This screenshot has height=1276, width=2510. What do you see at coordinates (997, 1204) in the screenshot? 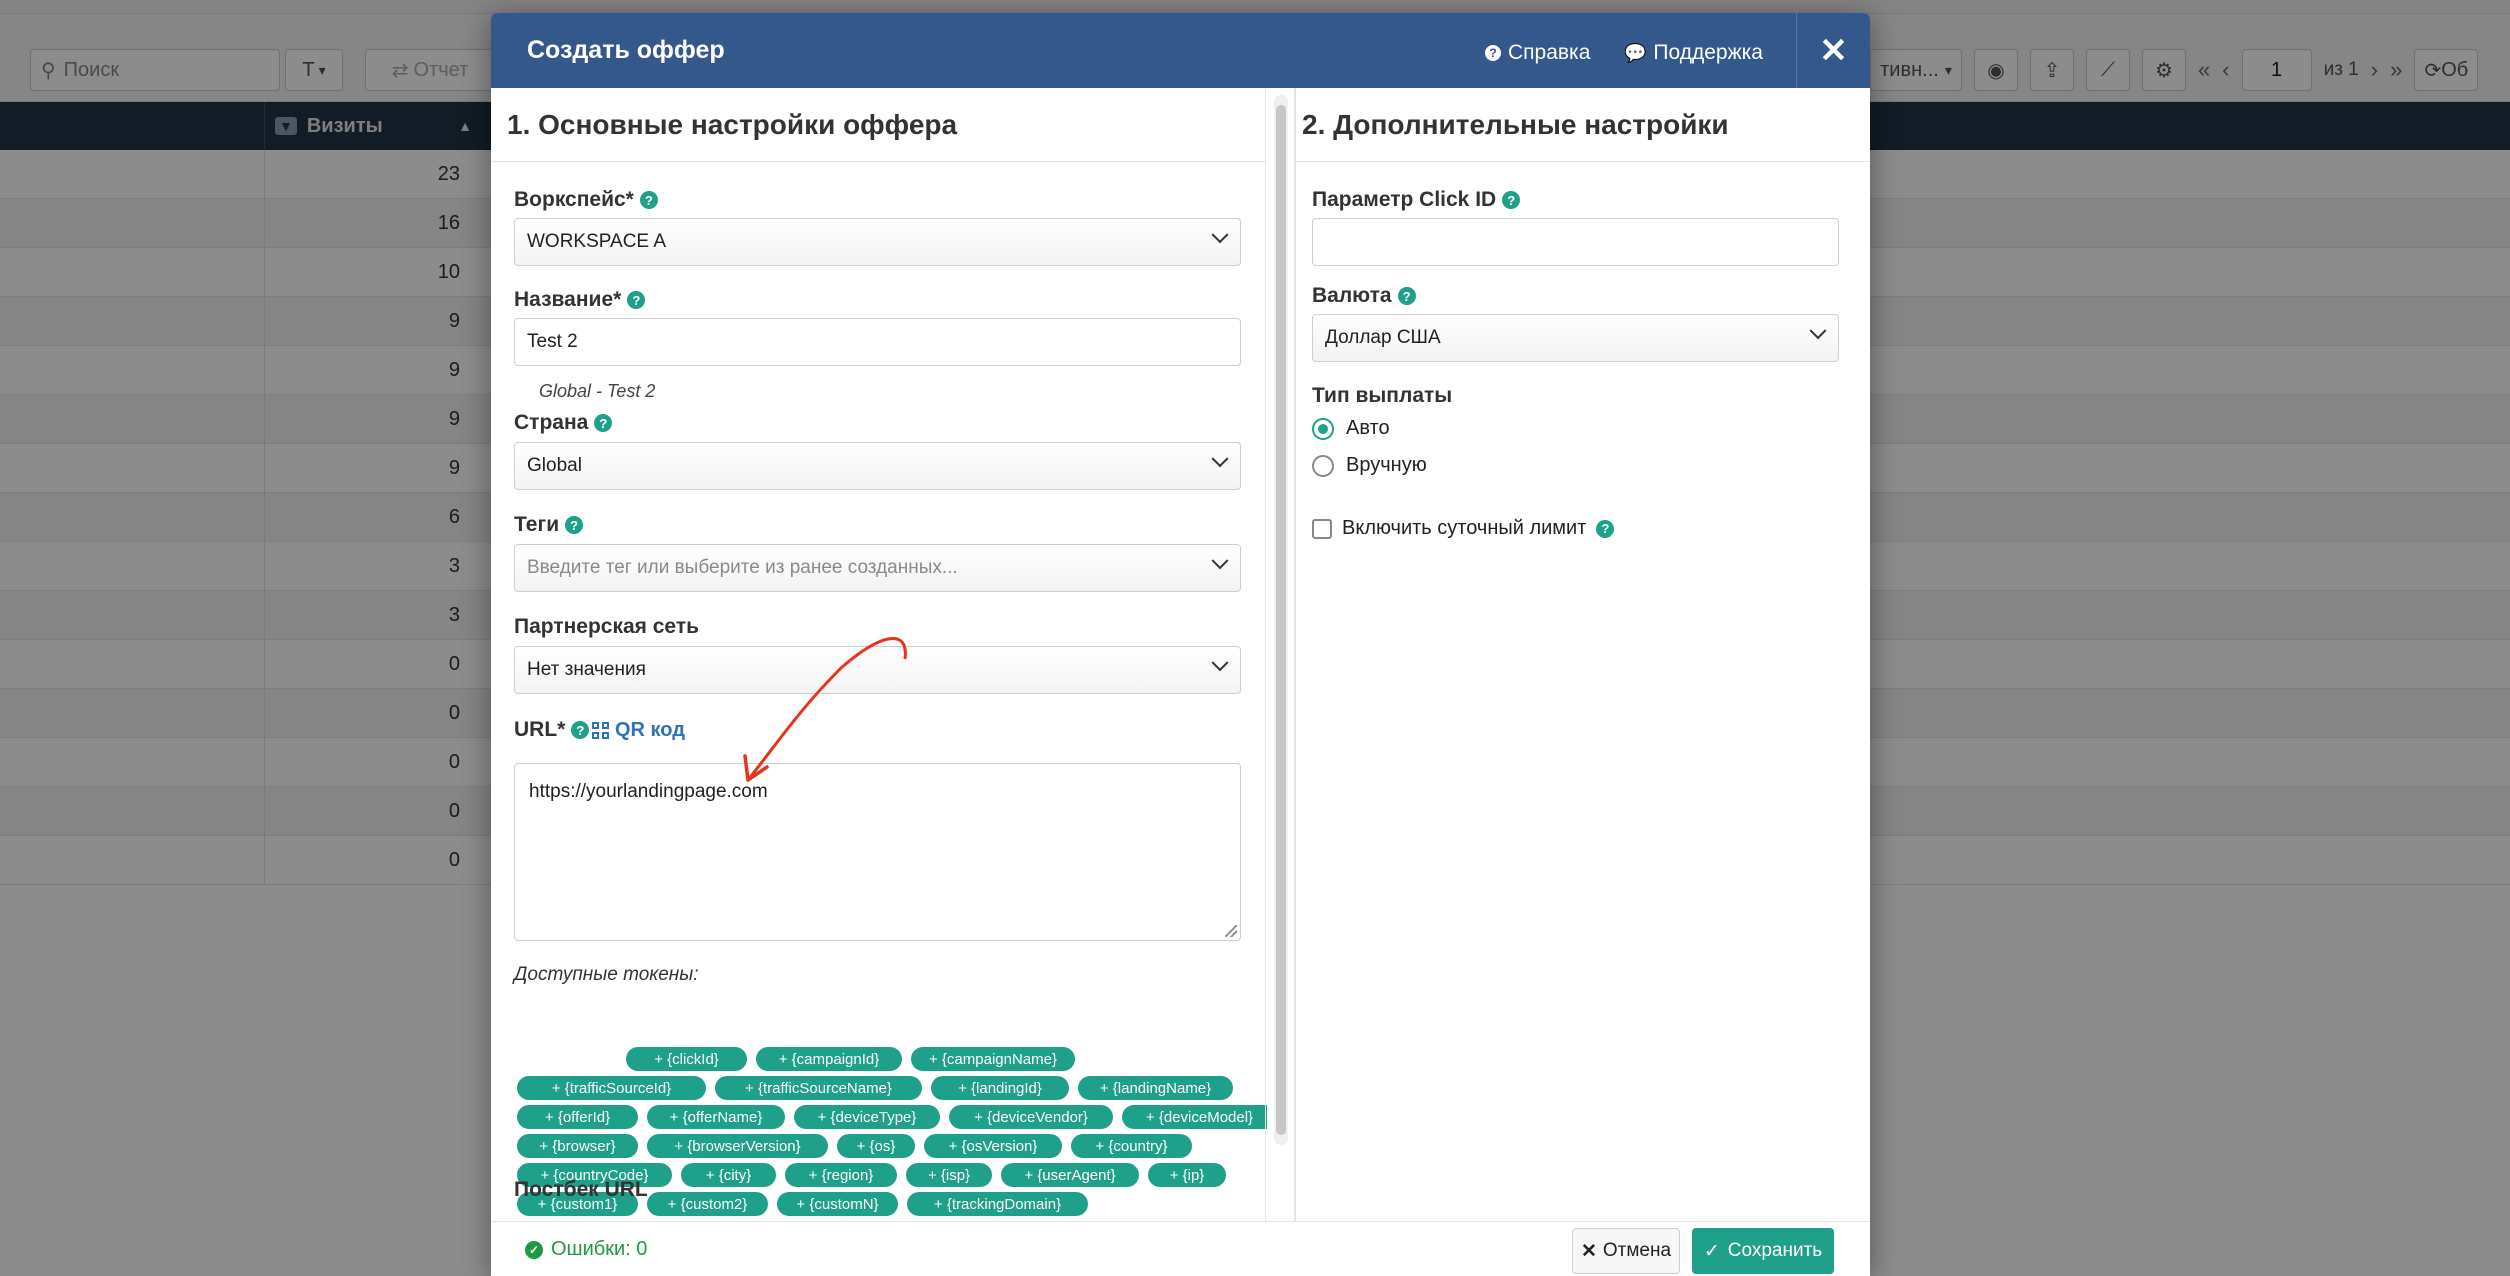
I see `token-chip: + {trackingDomain}` at bounding box center [997, 1204].